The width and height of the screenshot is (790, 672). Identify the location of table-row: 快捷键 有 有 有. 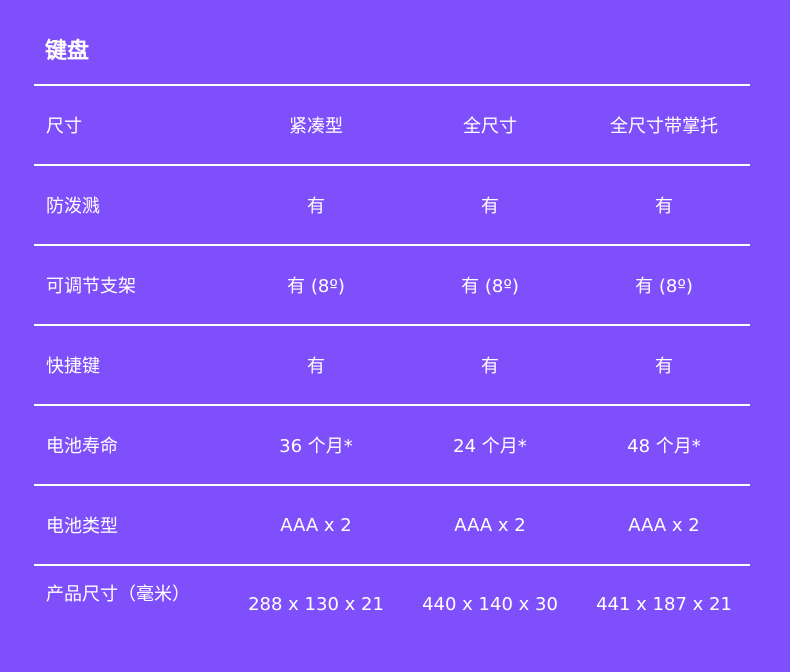
(392, 364).